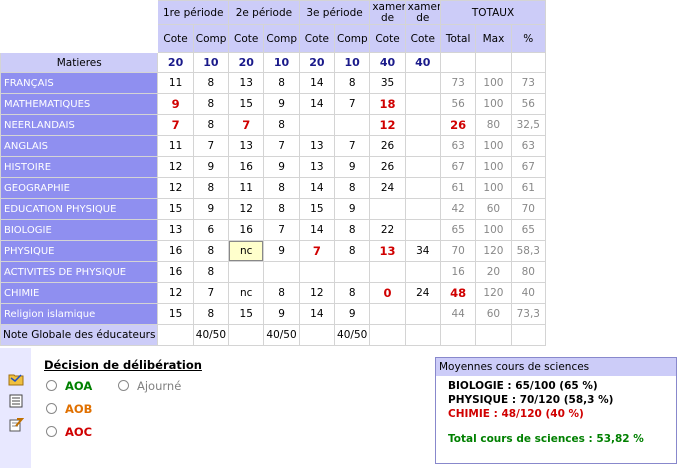  What do you see at coordinates (79, 167) in the screenshot?
I see `subject-name: HISTOIRE` at bounding box center [79, 167].